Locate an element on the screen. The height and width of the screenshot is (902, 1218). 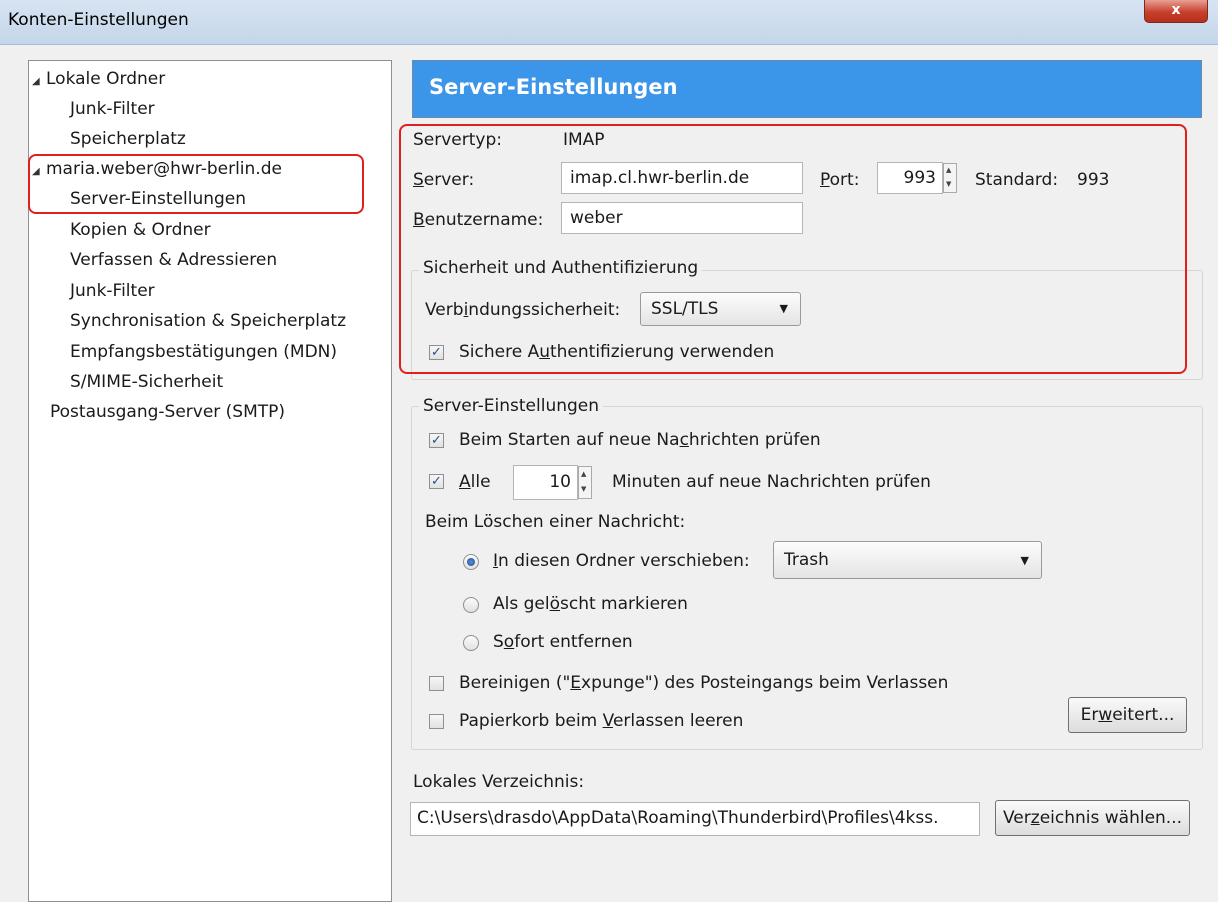
chevron-down-icon: ▼ is located at coordinates (583, 489).